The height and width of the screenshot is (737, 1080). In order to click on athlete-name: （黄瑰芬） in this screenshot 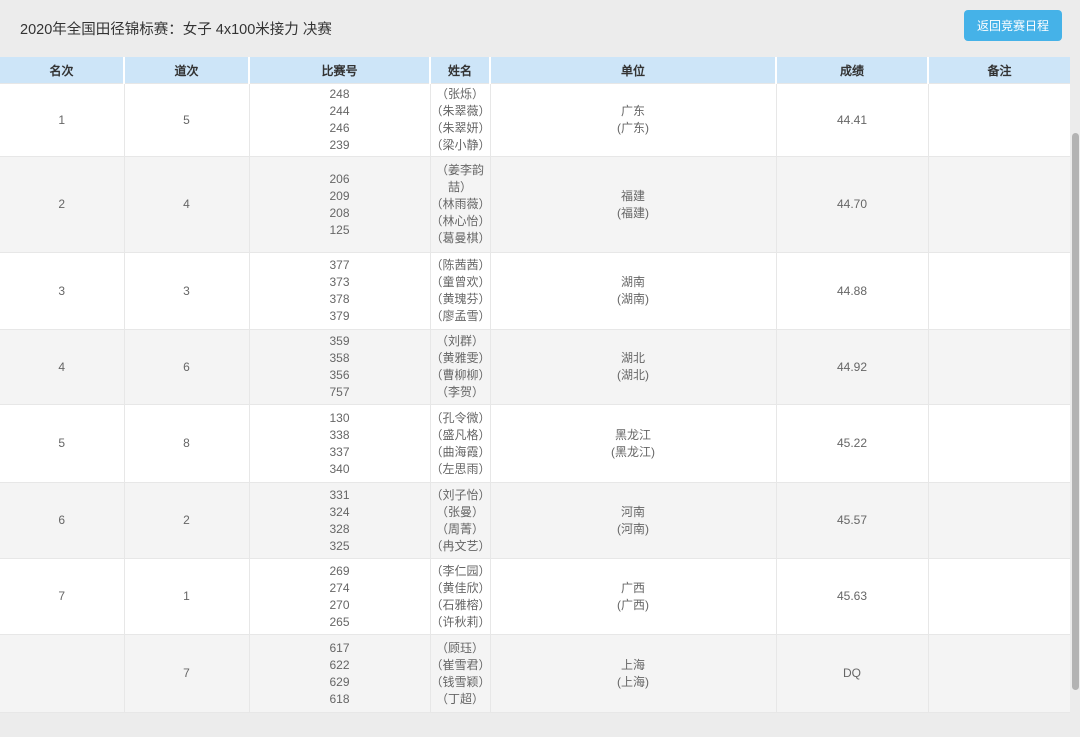, I will do `click(460, 299)`.